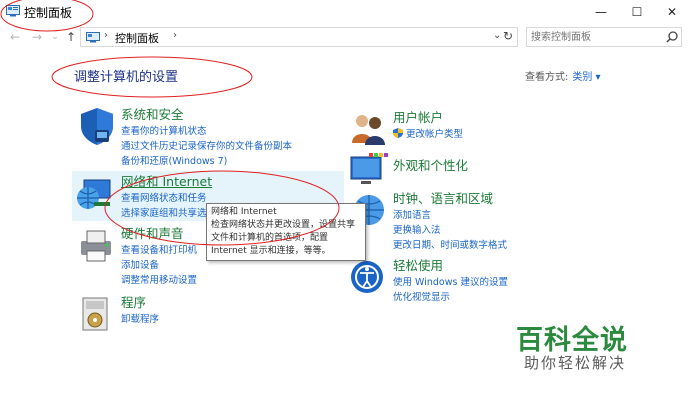 This screenshot has height=407, width=692. What do you see at coordinates (137, 38) in the screenshot?
I see `breadcrumb-control-panel: 控制面板` at bounding box center [137, 38].